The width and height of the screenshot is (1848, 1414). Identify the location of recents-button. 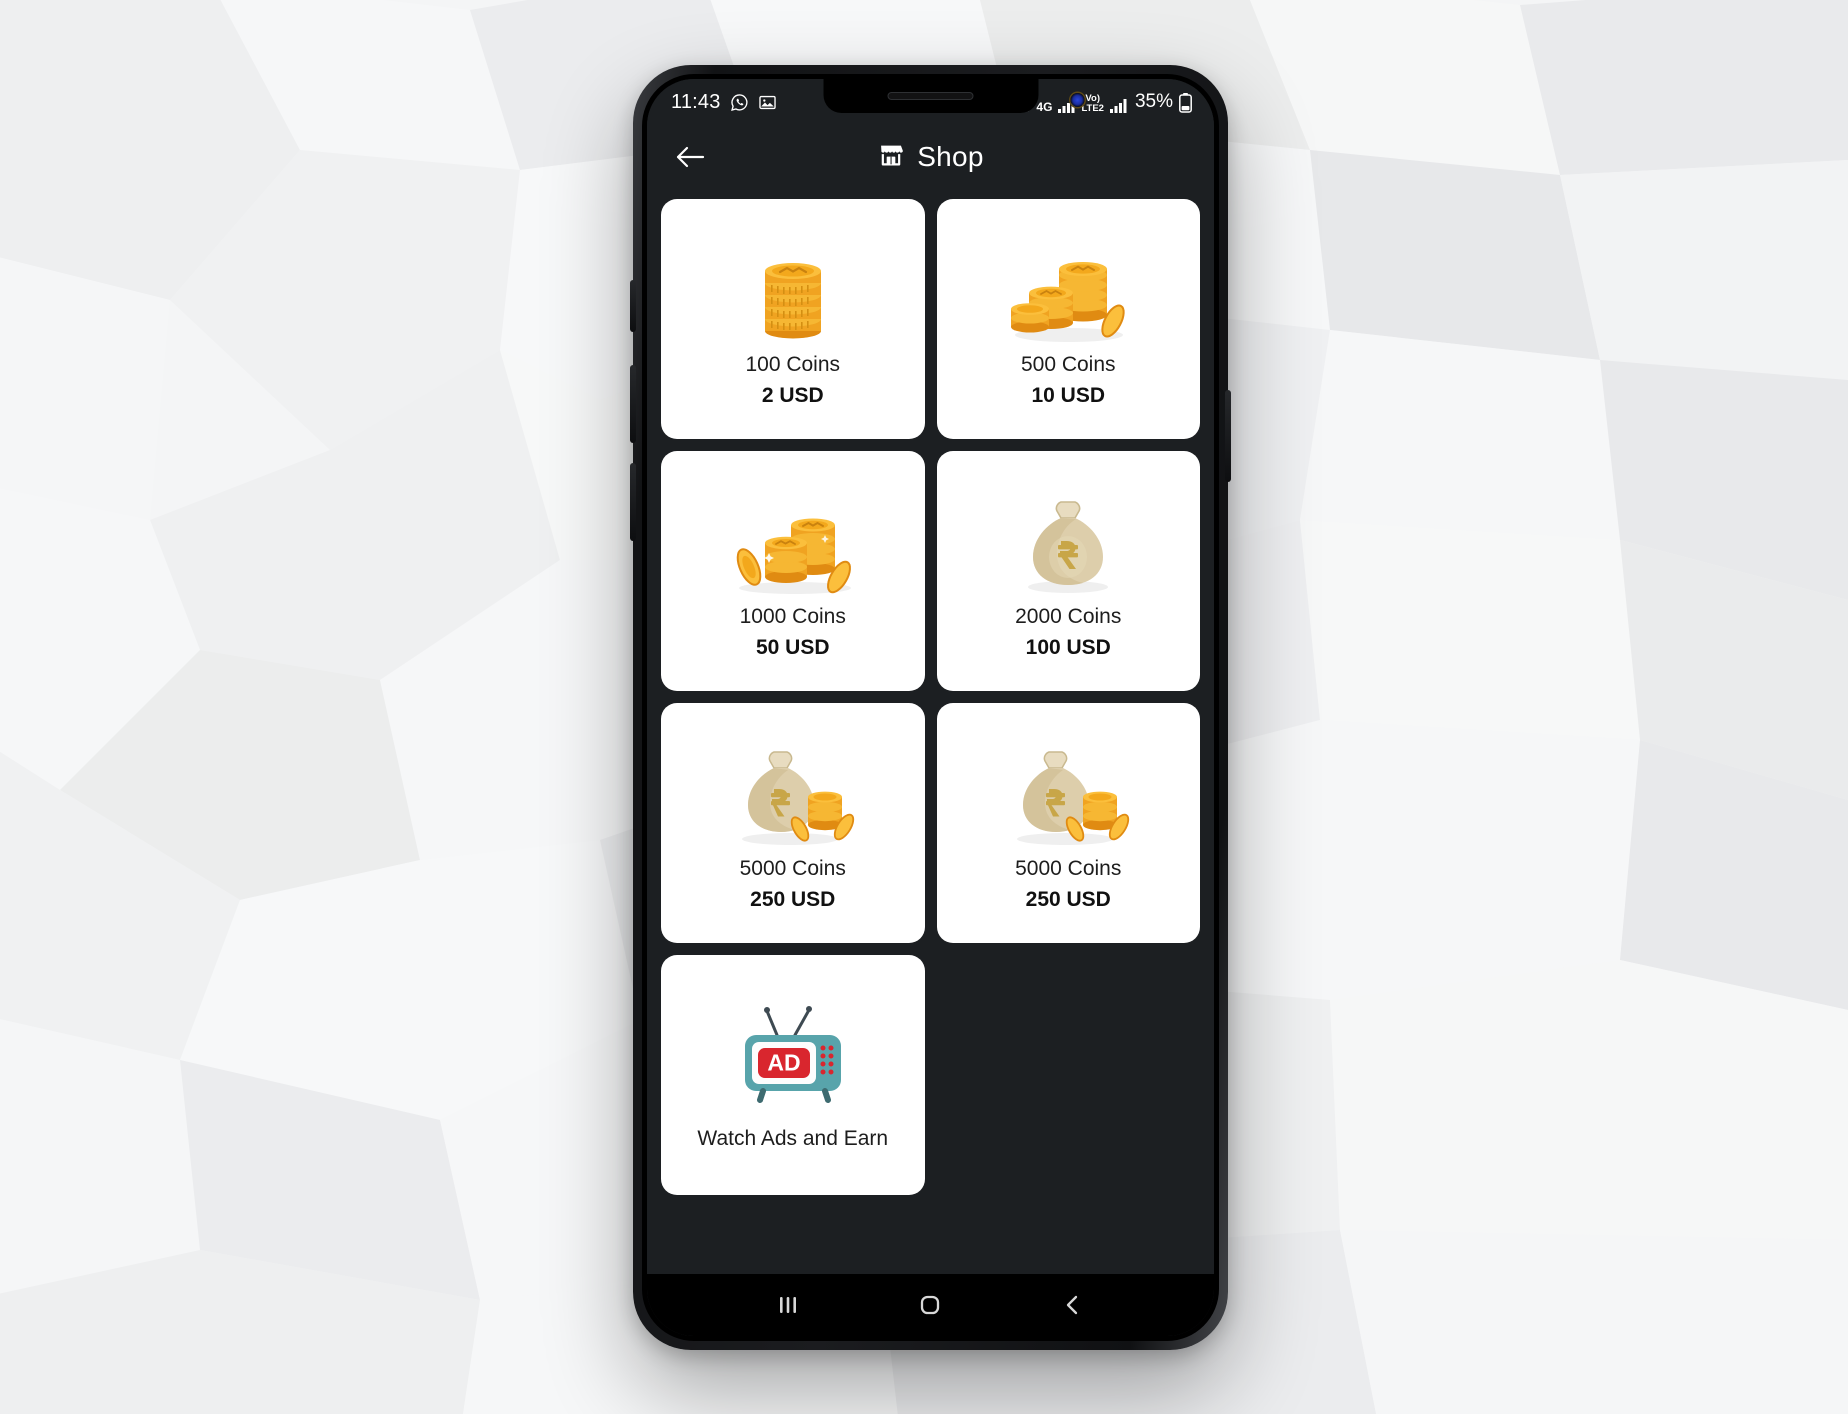
(788, 1305).